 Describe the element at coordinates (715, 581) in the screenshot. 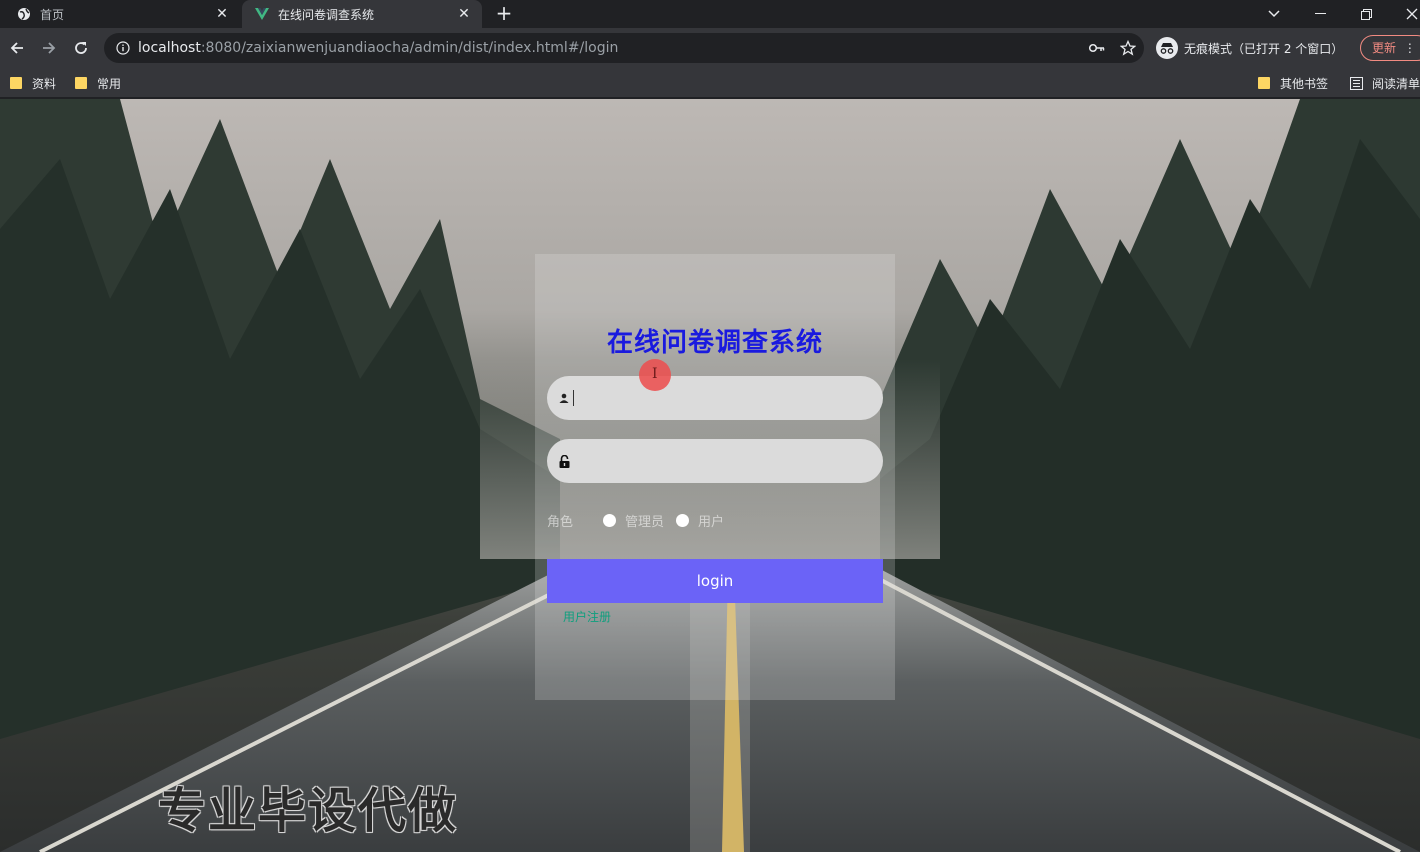

I see `login-button: login` at that location.